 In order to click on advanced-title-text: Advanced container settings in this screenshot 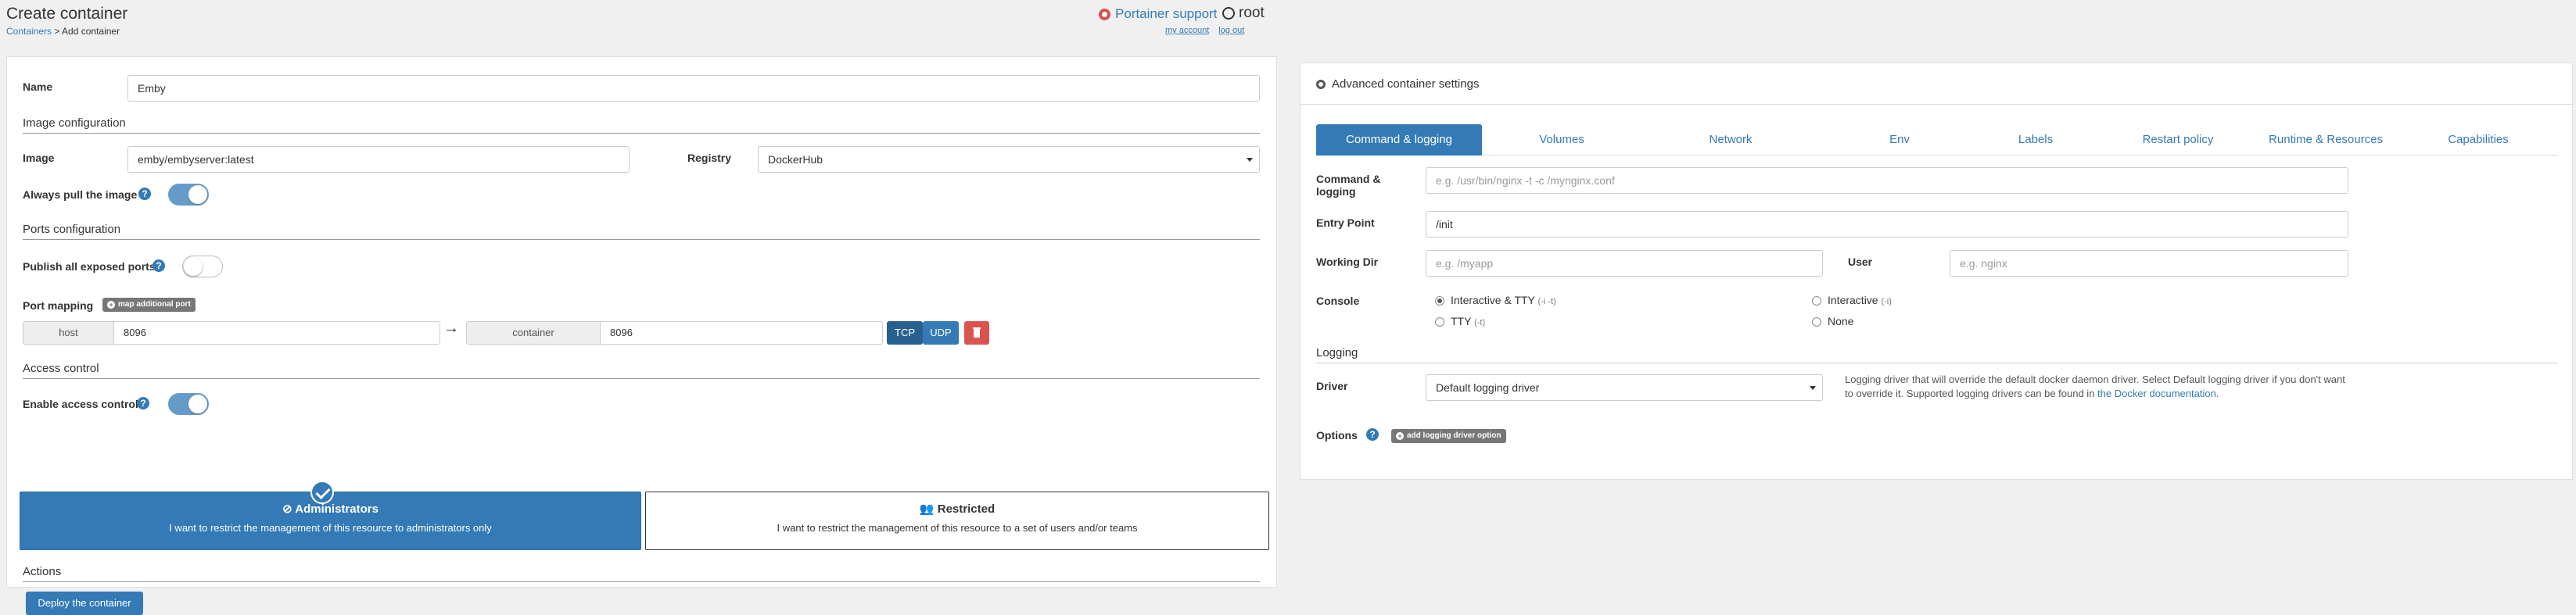, I will do `click(1406, 84)`.